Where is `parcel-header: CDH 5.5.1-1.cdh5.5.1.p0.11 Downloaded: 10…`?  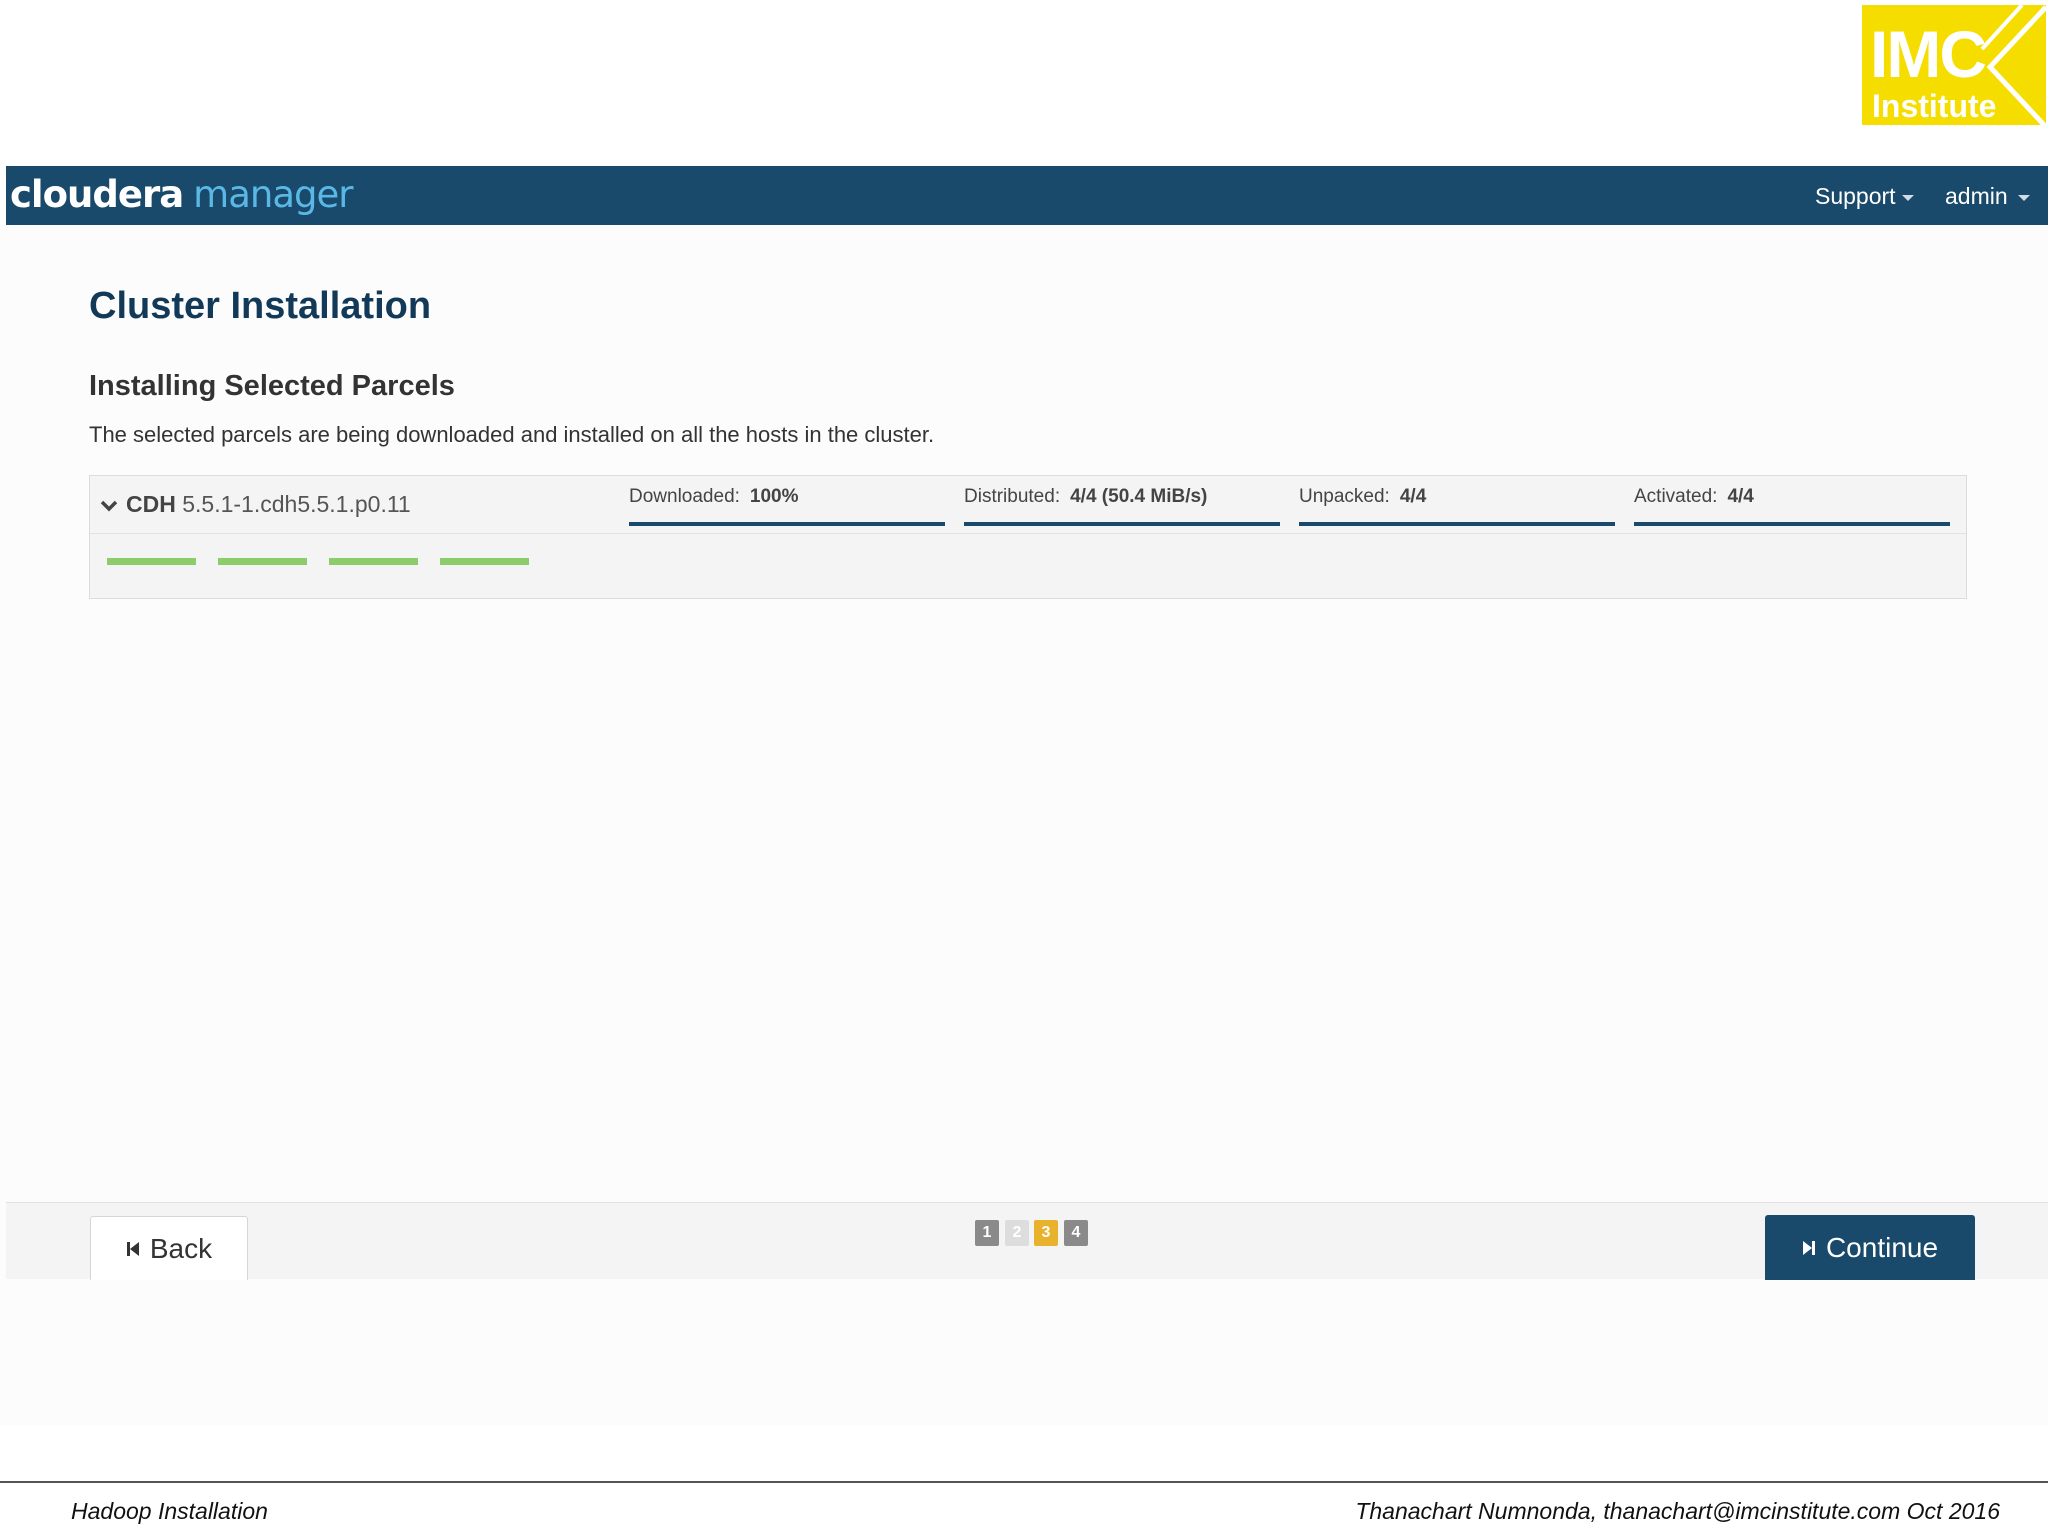 parcel-header: CDH 5.5.1-1.cdh5.5.1.p0.11 Downloaded: 10… is located at coordinates (1028, 505).